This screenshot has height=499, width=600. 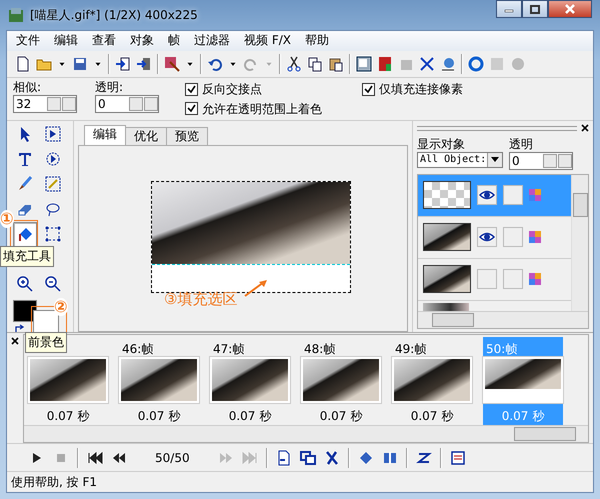 I want to click on field-label: 透明:, so click(x=109, y=88).